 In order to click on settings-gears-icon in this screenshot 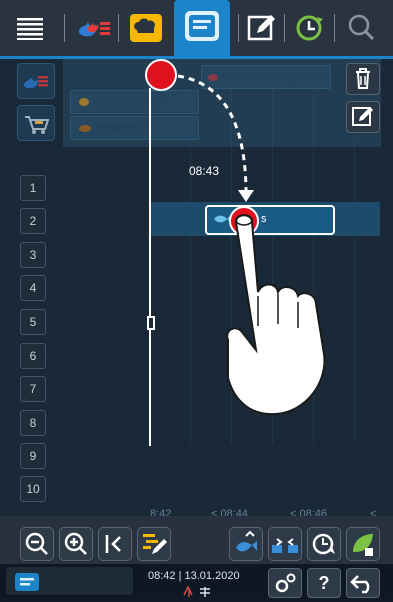, I will do `click(285, 583)`.